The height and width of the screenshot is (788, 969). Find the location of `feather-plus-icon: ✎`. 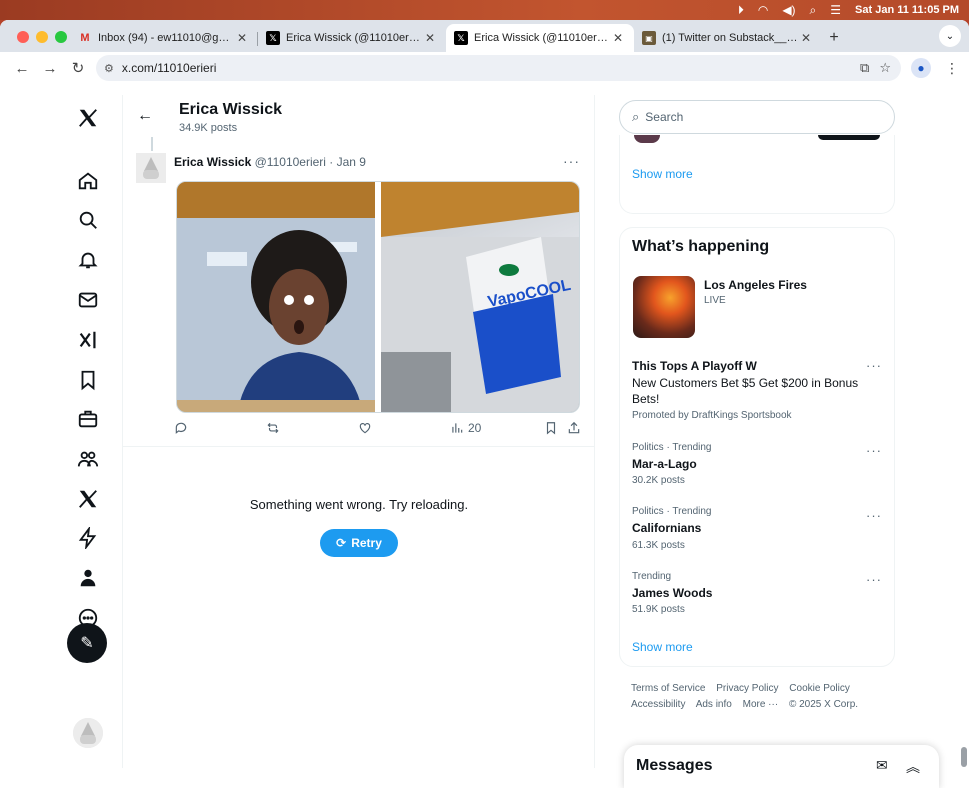

feather-plus-icon: ✎ is located at coordinates (87, 643).